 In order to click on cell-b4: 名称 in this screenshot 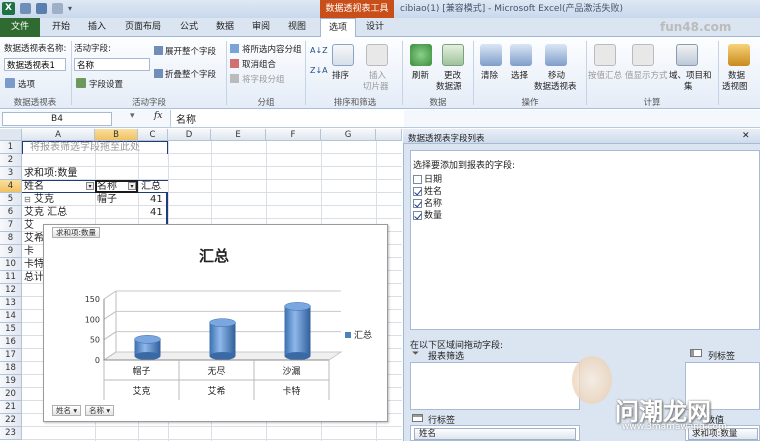, I will do `click(107, 186)`.